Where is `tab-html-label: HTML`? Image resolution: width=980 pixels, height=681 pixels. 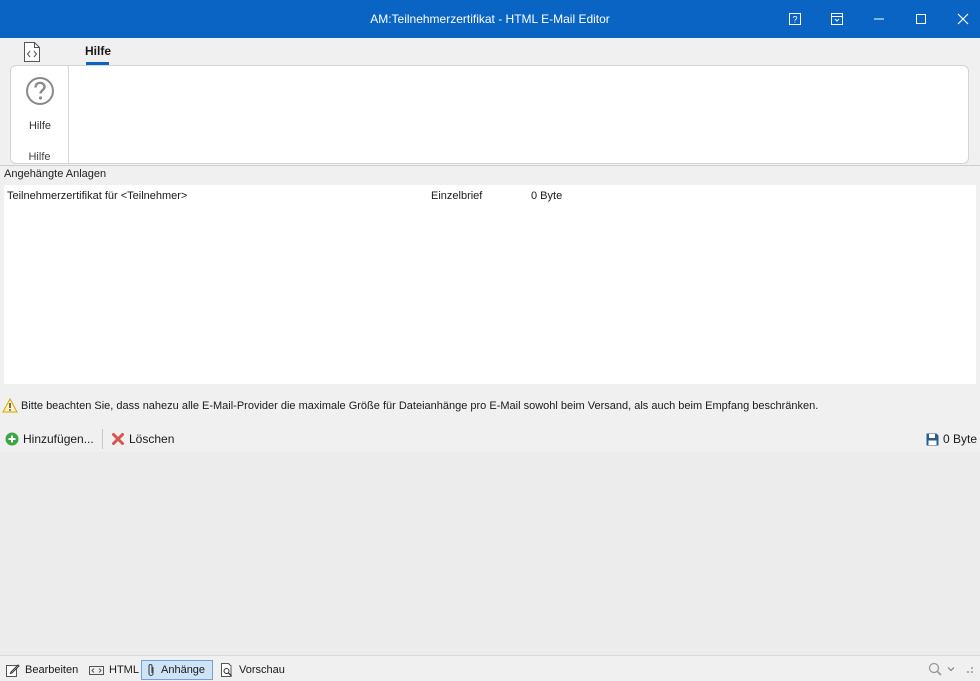 tab-html-label: HTML is located at coordinates (124, 670).